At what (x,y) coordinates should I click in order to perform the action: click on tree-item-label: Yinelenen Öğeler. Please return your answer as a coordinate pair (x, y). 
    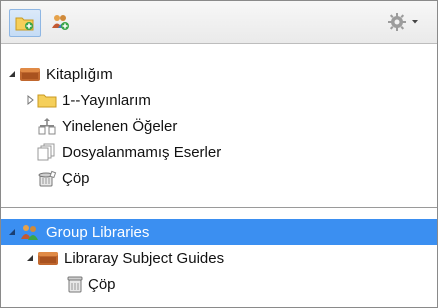
    Looking at the image, I should click on (120, 126).